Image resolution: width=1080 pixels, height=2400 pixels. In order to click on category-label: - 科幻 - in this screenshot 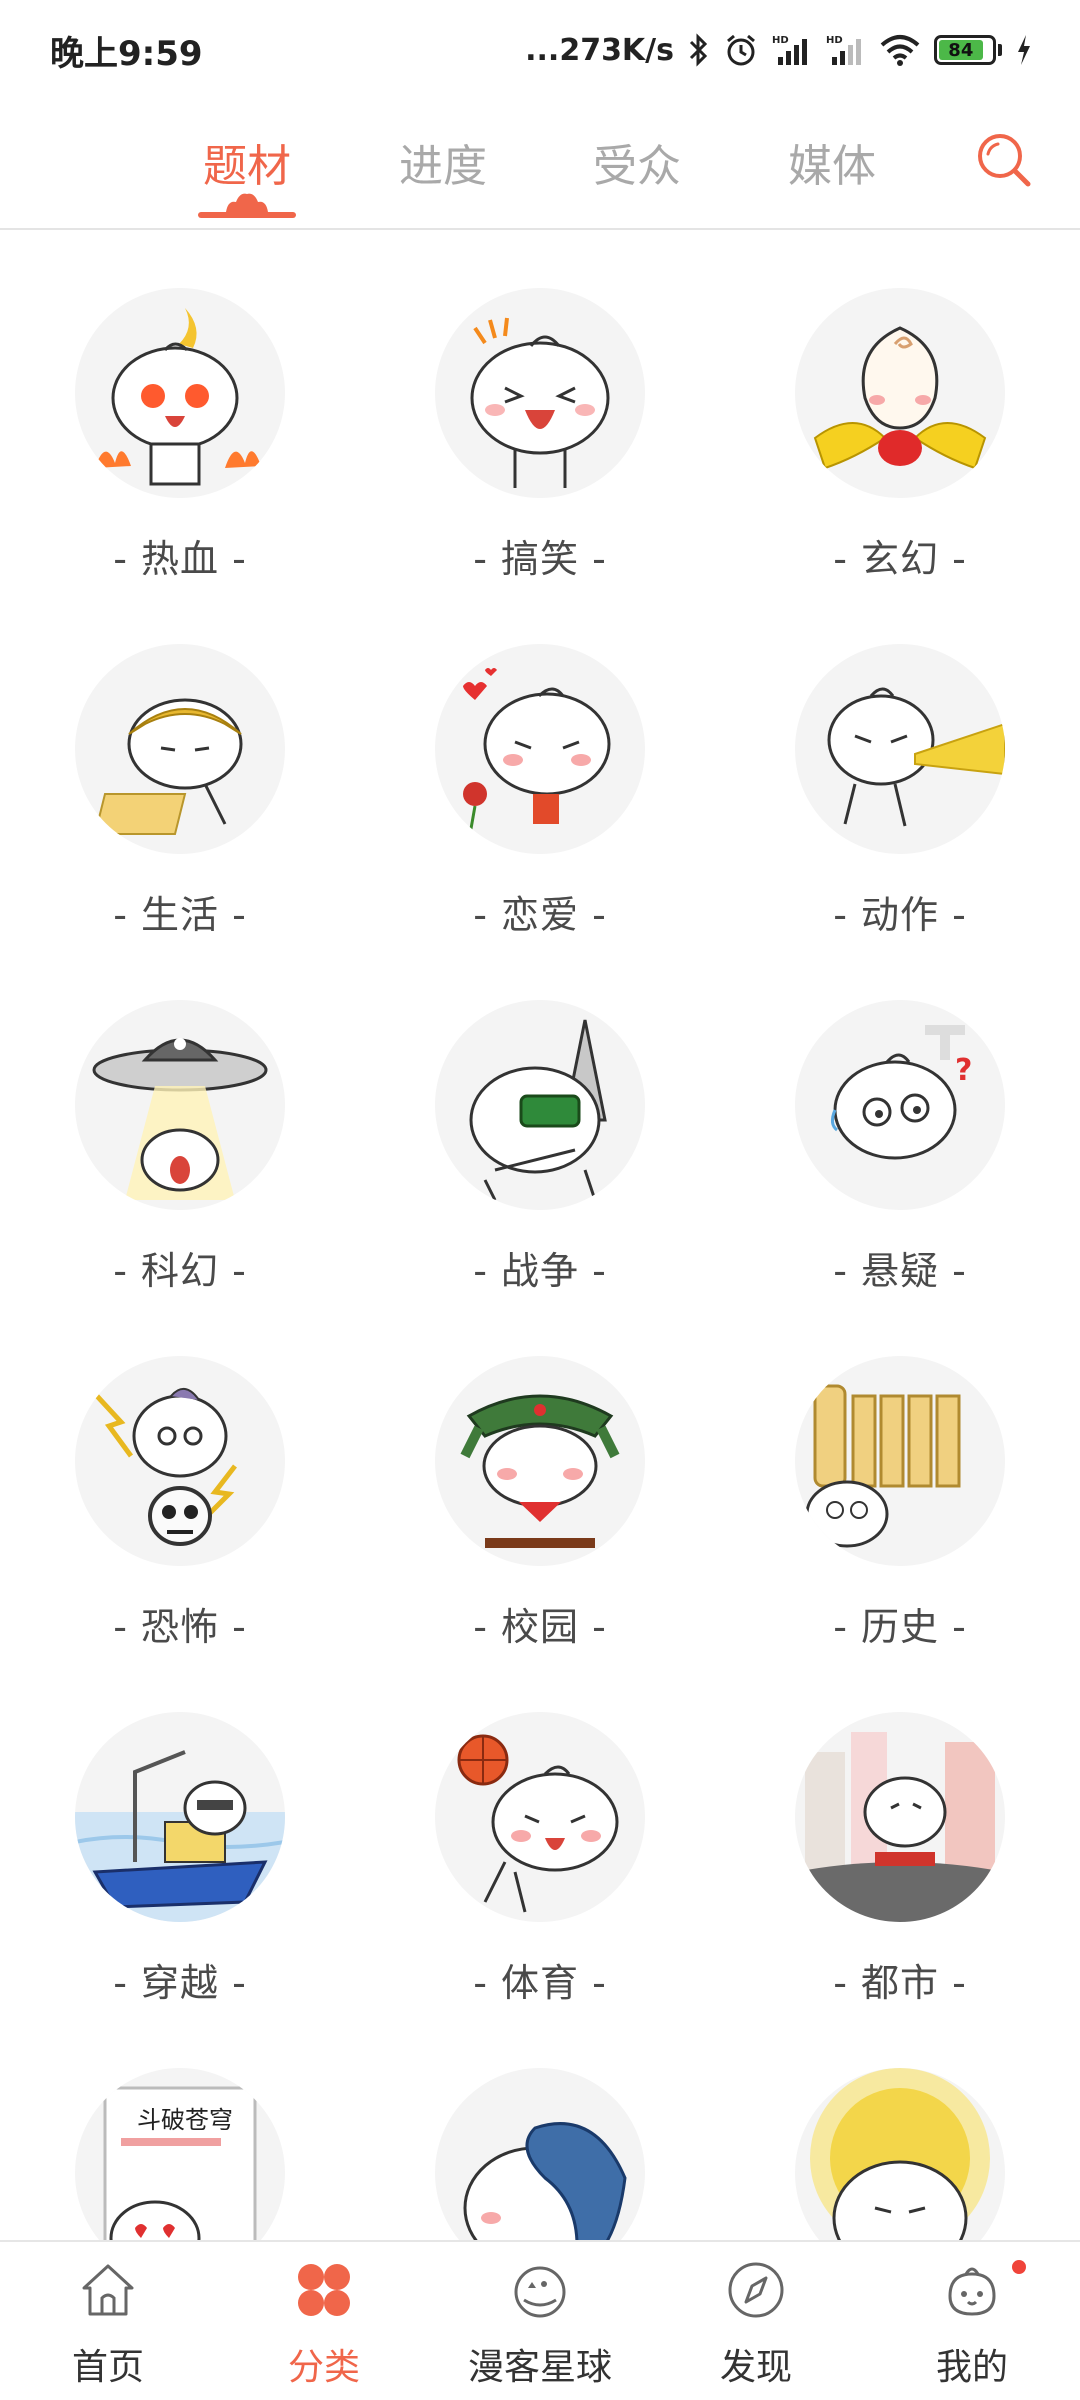, I will do `click(180, 1271)`.